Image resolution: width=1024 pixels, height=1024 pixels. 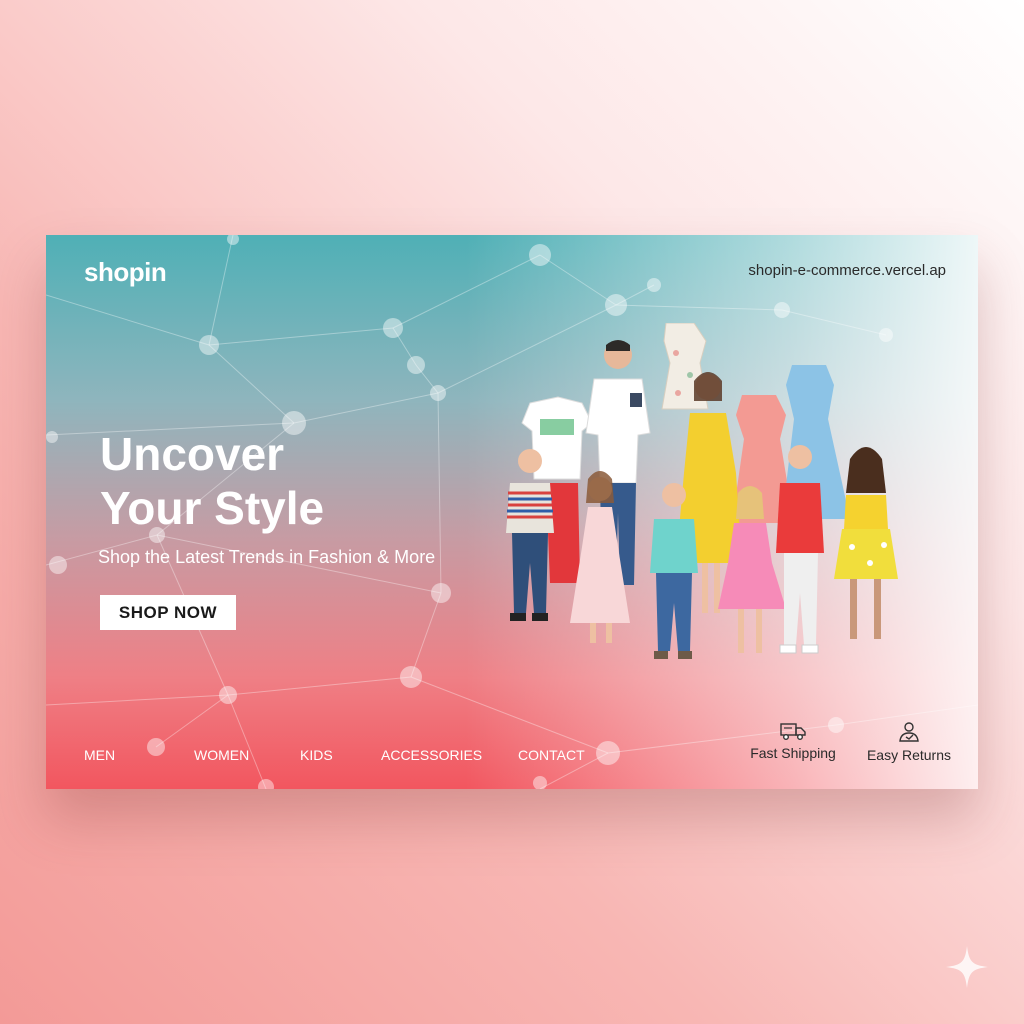 What do you see at coordinates (316, 755) in the screenshot?
I see `nav-item-kids: KIDS` at bounding box center [316, 755].